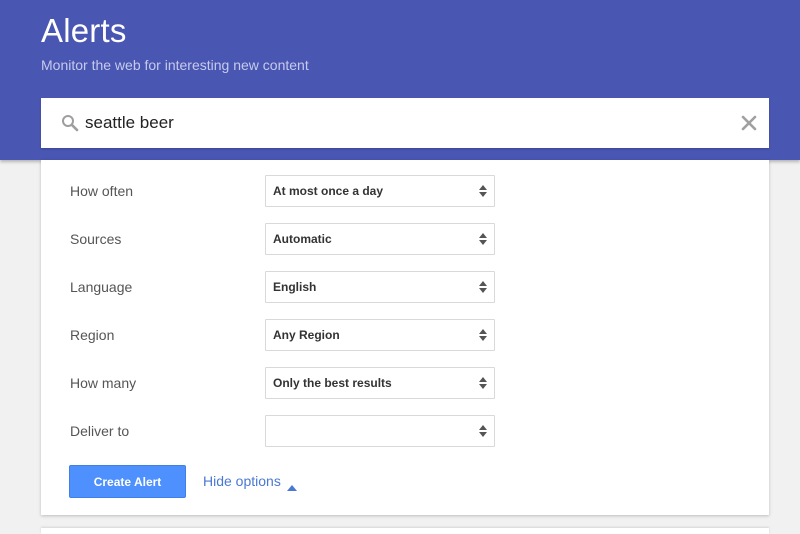 Image resolution: width=800 pixels, height=534 pixels. I want to click on language-select: English, so click(380, 287).